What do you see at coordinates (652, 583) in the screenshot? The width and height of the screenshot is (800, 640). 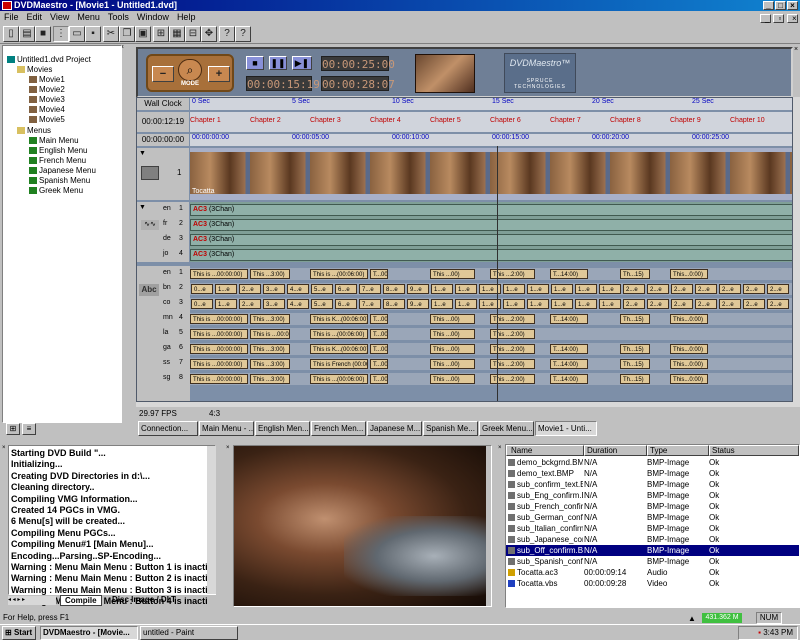 I see `asset-row: Tocatta.vbs 00:00:09:28 Video Ok` at bounding box center [652, 583].